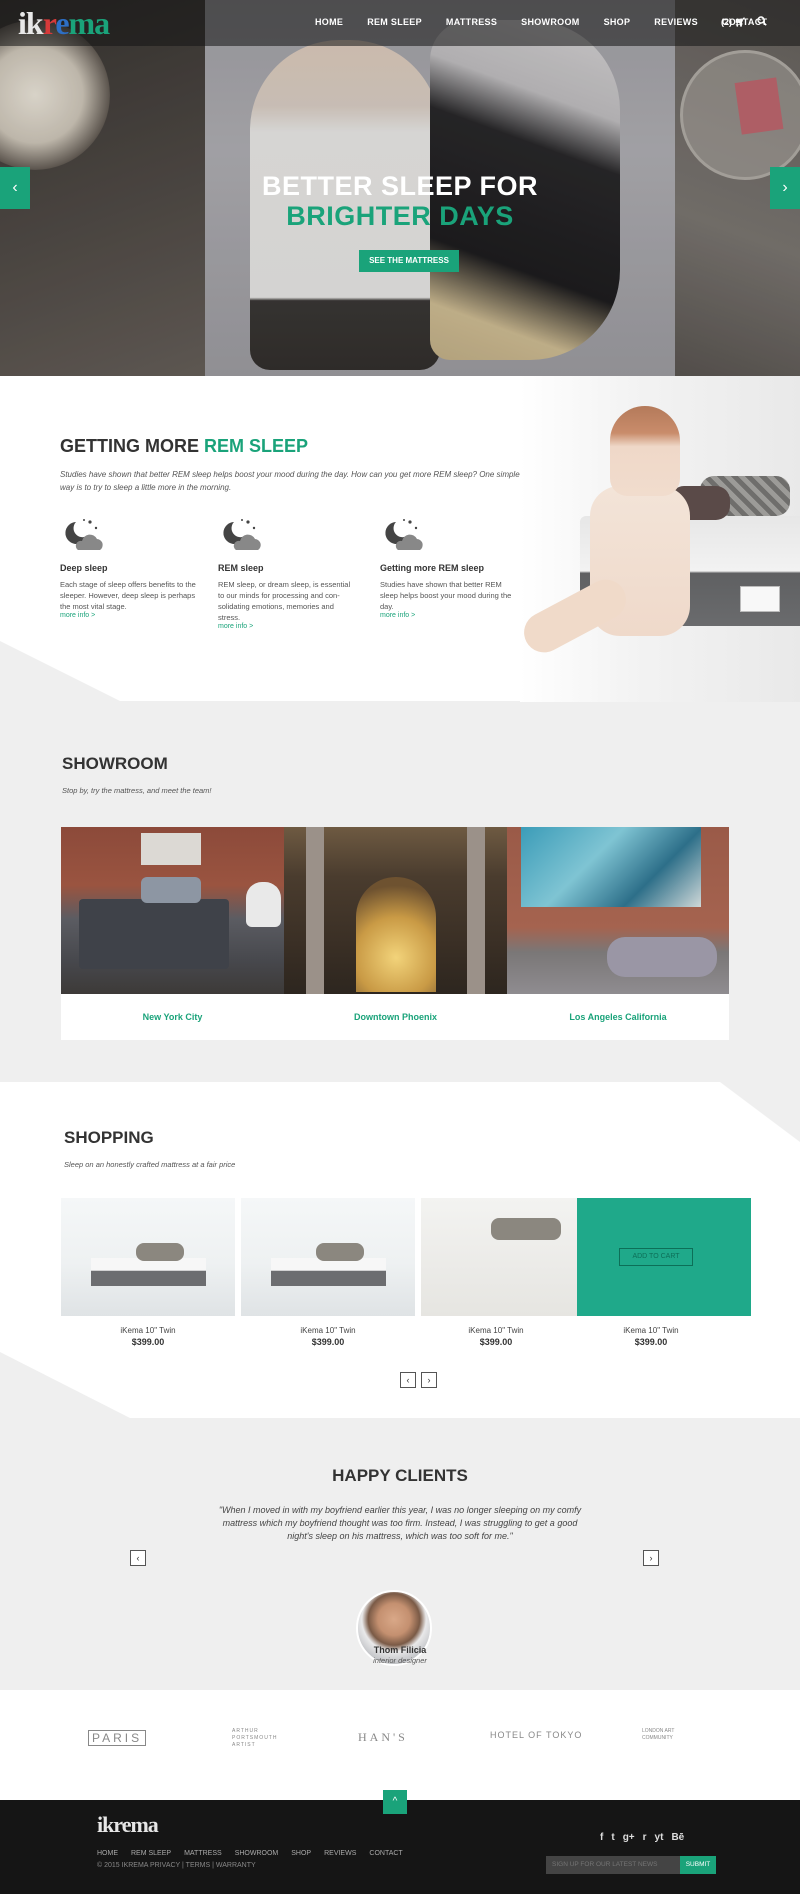 The width and height of the screenshot is (800, 1894). Describe the element at coordinates (400, 1650) in the screenshot. I see `client-name: Thom Filicia` at that location.